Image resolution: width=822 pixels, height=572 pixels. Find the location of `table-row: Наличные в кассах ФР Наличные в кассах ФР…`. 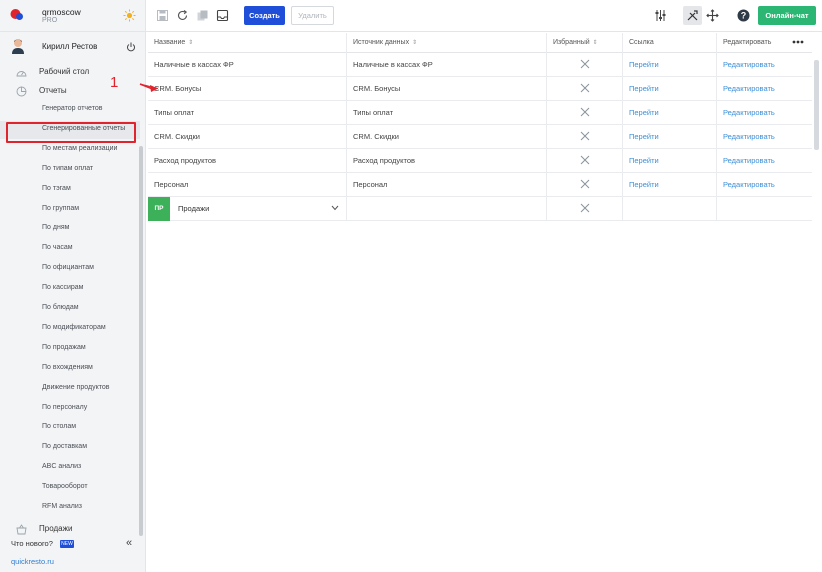

table-row: Наличные в кассах ФР Наличные в кассах ФР… is located at coordinates (480, 65).